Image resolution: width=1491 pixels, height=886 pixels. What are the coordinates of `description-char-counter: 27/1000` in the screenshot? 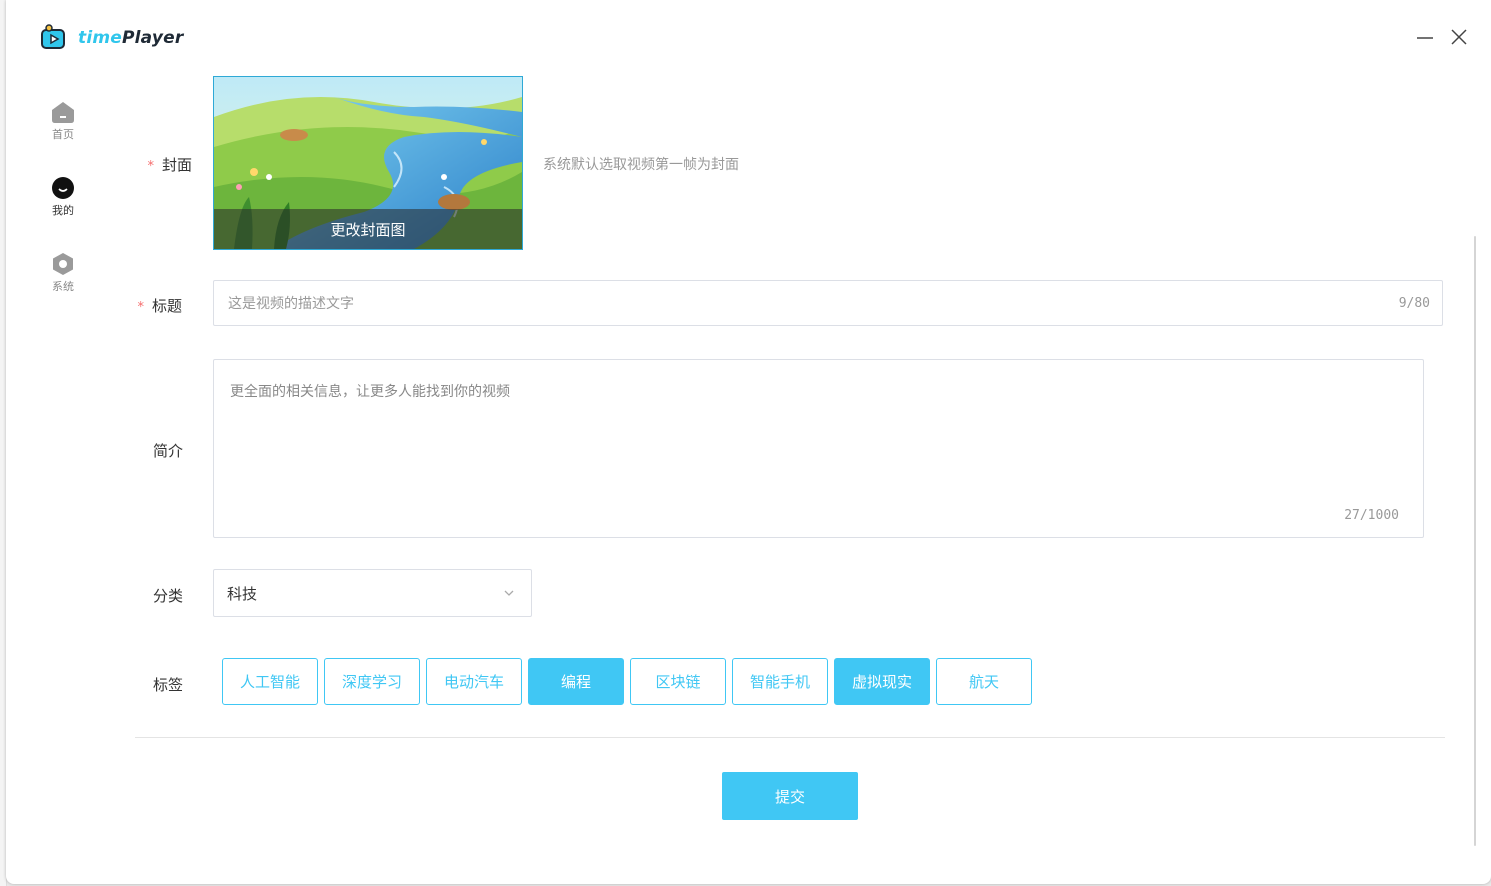 It's located at (1371, 515).